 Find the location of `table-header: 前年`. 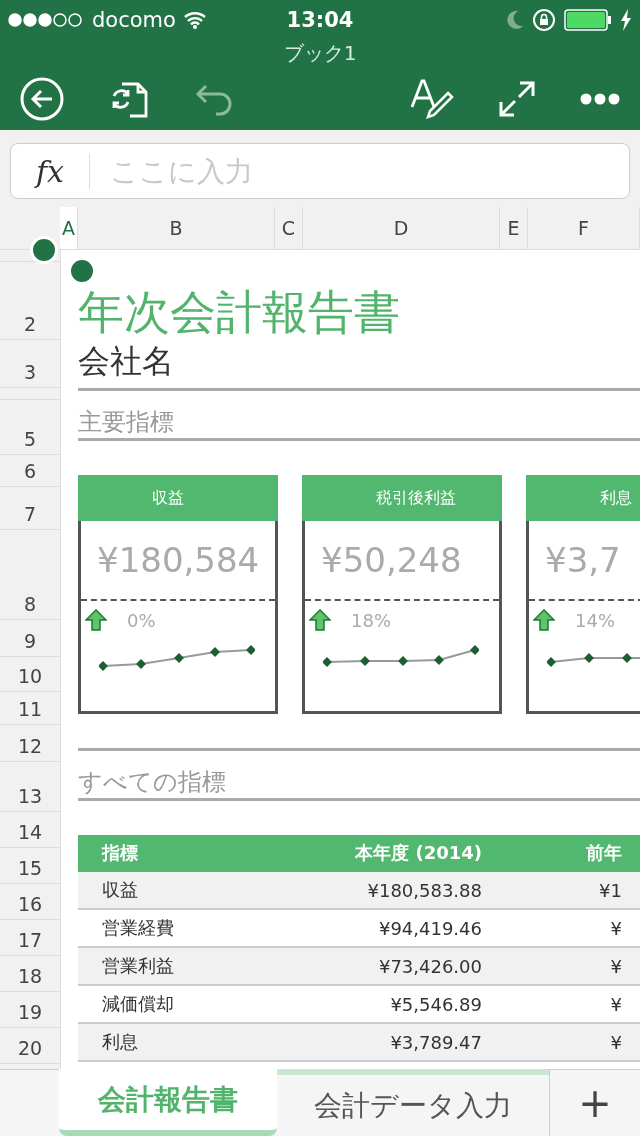

table-header: 前年 is located at coordinates (604, 852).